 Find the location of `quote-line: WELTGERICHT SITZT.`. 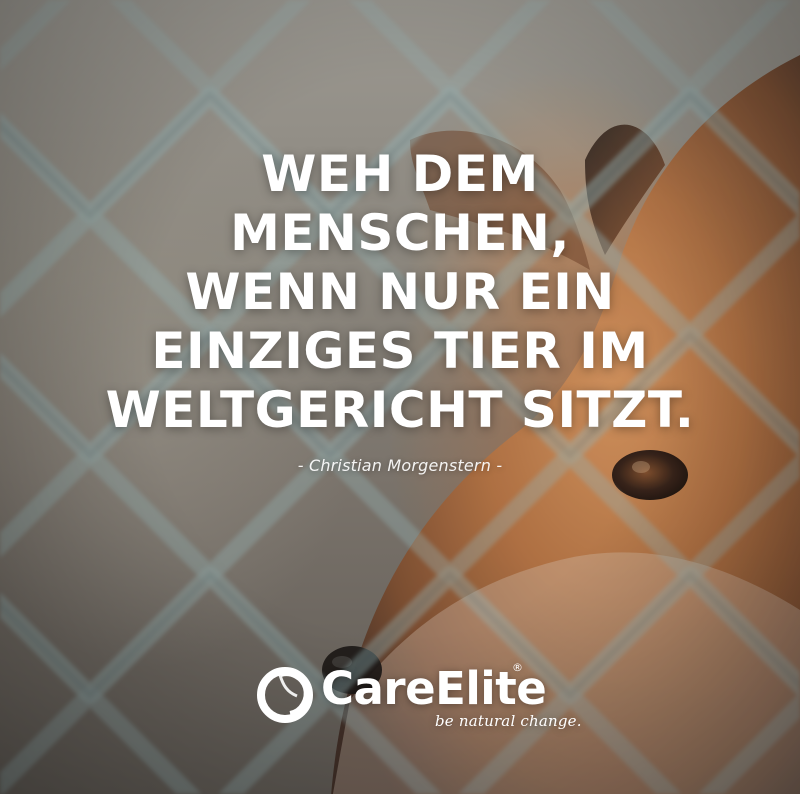

quote-line: WELTGERICHT SITZT. is located at coordinates (400, 410).